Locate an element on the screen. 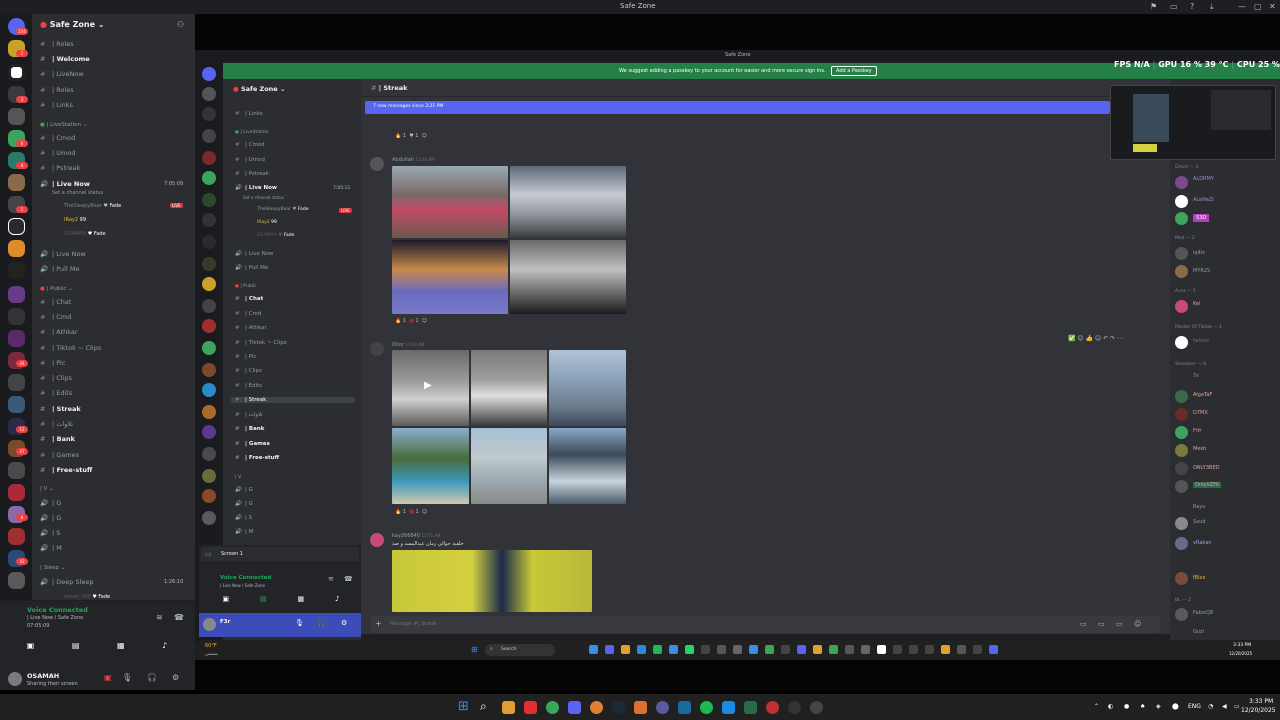 The width and height of the screenshot is (1280, 720). mention-icon: ▭ is located at coordinates (1174, 6).